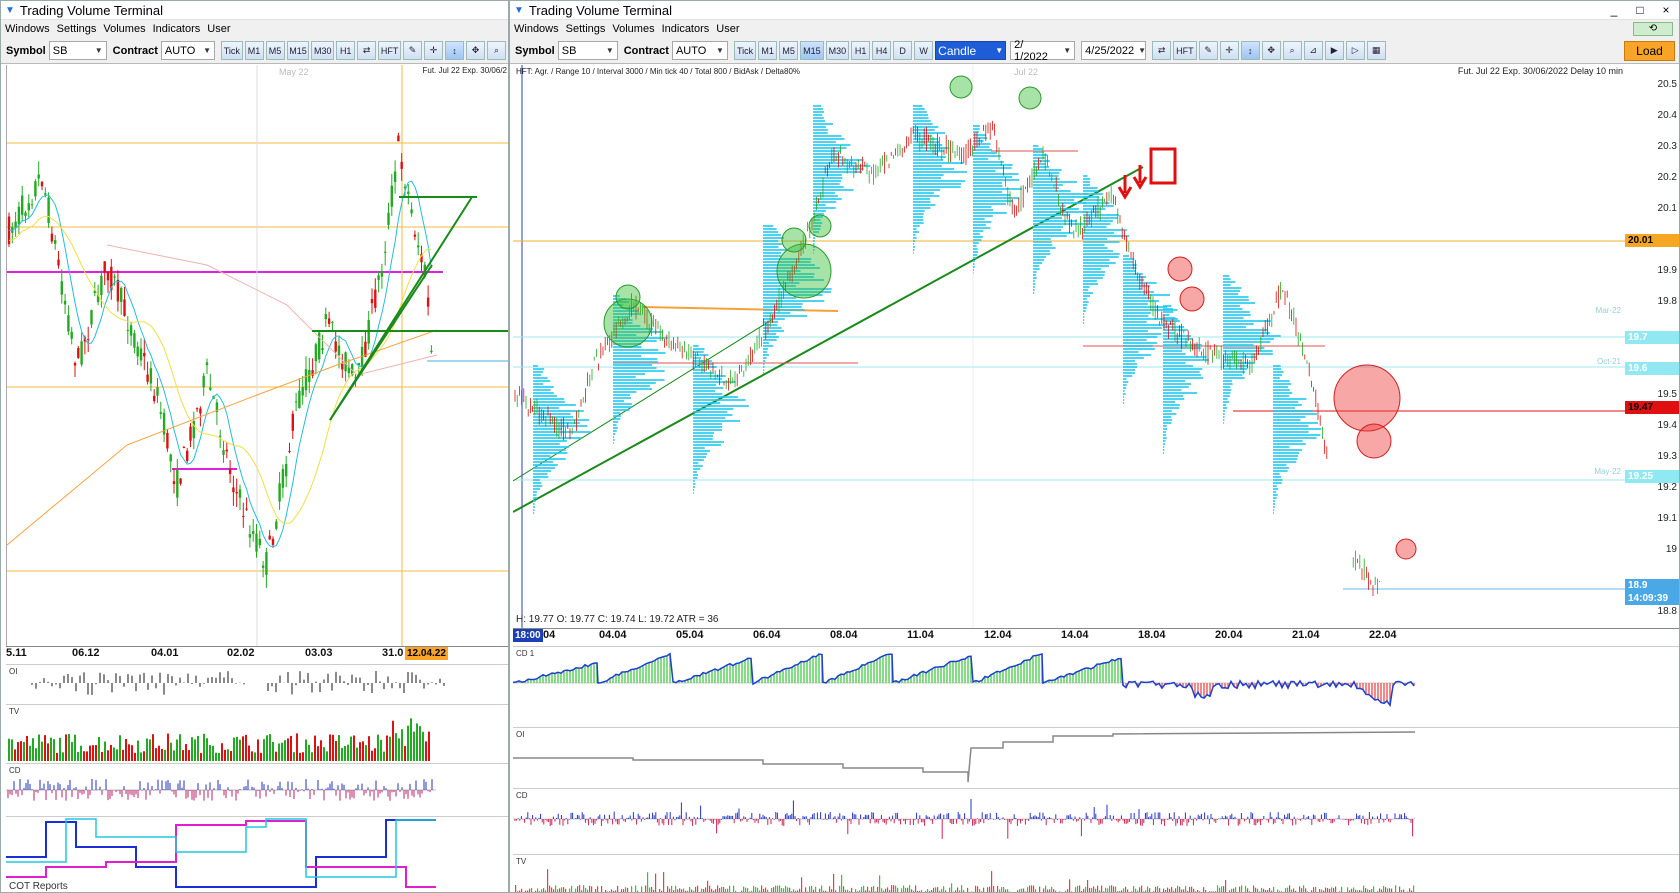 This screenshot has height=893, width=1680. Describe the element at coordinates (1653, 29) in the screenshot. I see `refresh-icon: ⟲` at that location.